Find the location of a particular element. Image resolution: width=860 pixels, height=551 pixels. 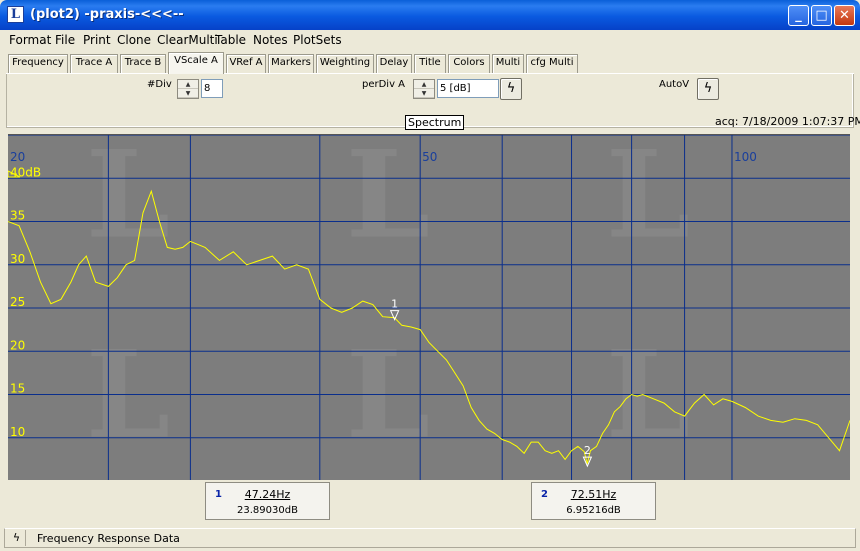

close-button: ✕ is located at coordinates (844, 15).